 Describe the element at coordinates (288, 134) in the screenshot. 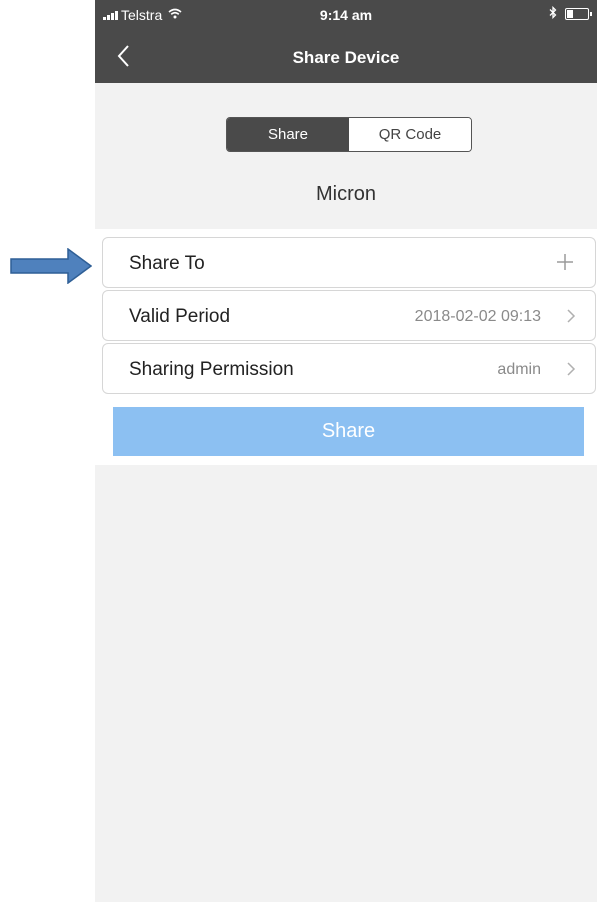

I see `tab-share: Share` at that location.